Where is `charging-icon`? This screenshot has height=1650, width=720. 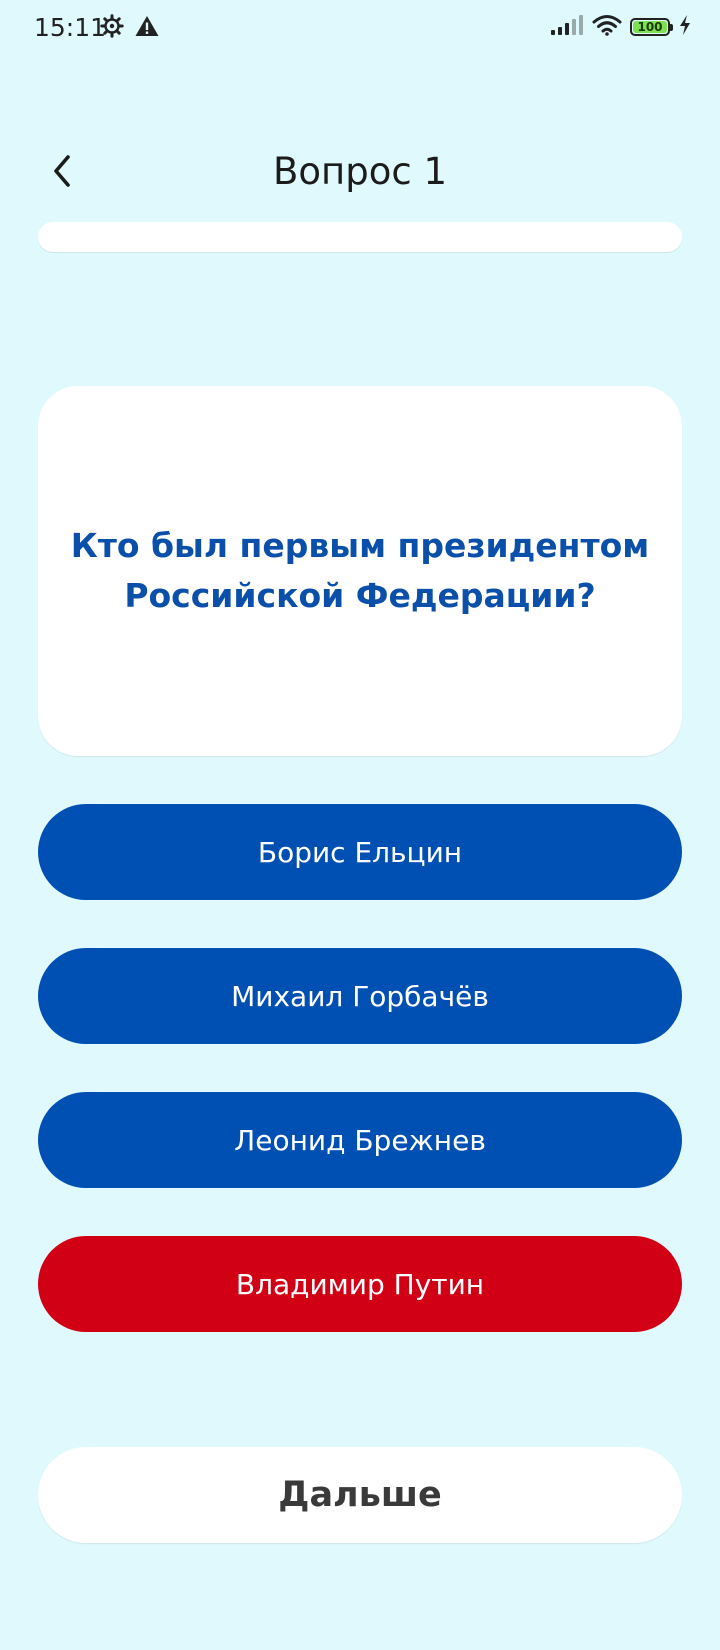 charging-icon is located at coordinates (685, 27).